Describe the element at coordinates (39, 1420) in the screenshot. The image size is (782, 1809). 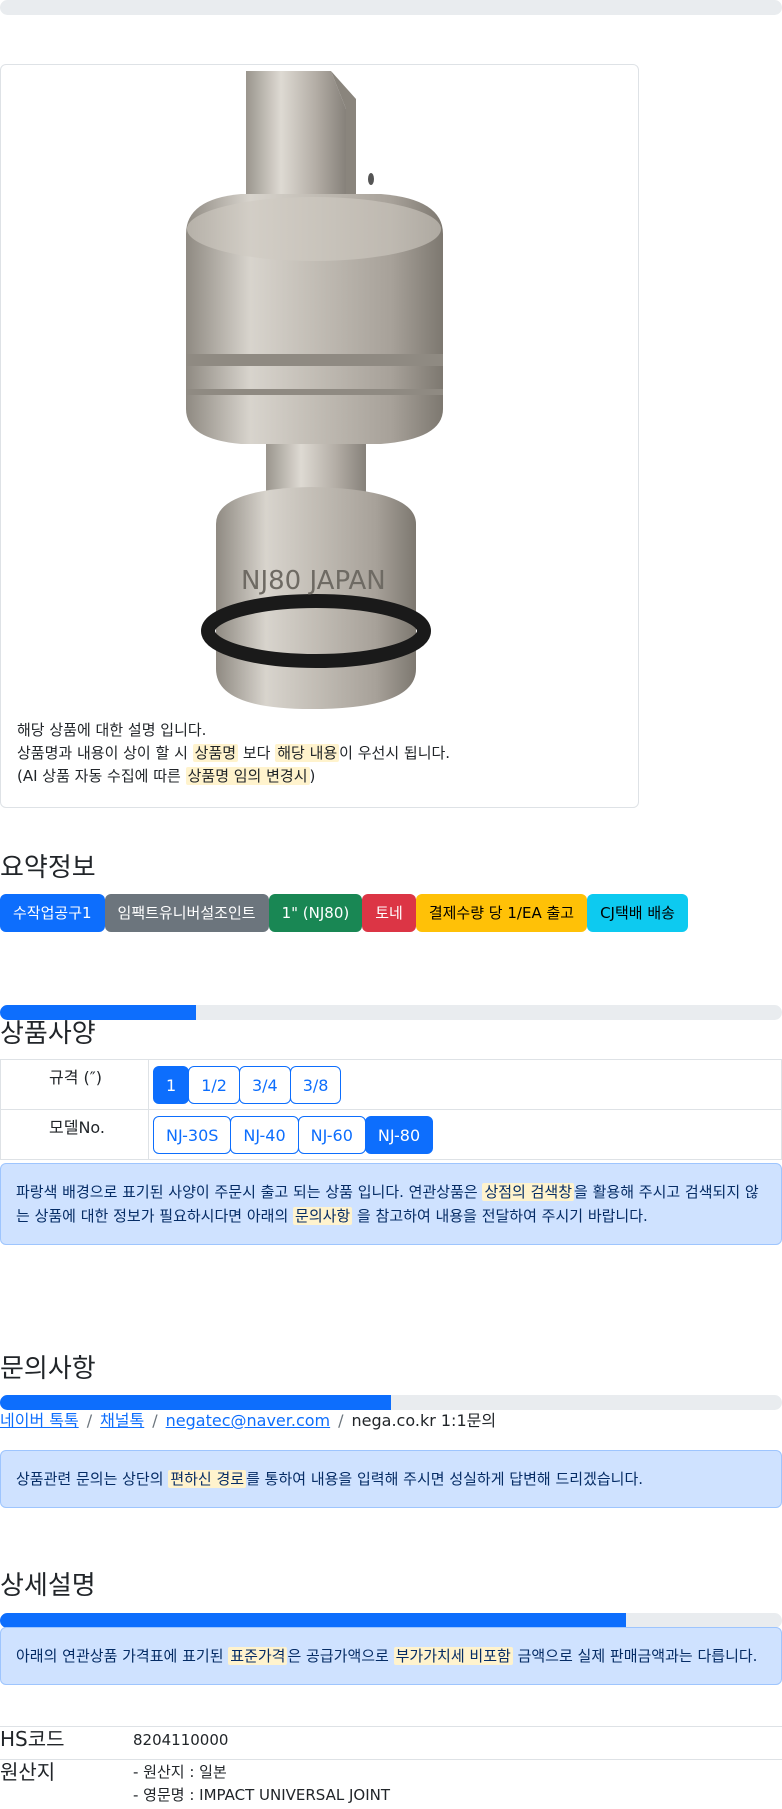
I see `naver-talk-link: 네이버 톡톡` at that location.